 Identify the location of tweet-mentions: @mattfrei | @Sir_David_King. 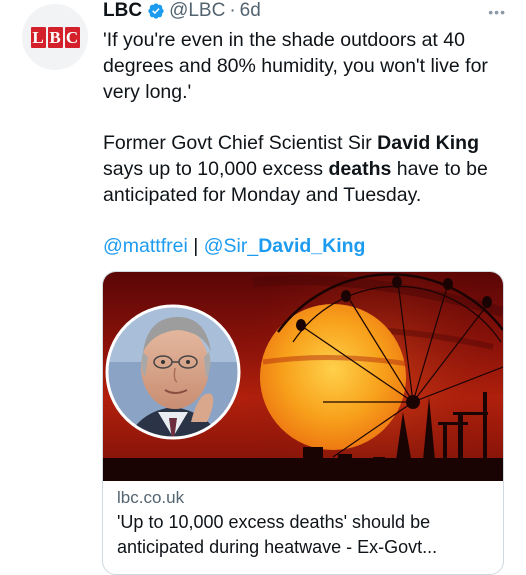
(303, 246).